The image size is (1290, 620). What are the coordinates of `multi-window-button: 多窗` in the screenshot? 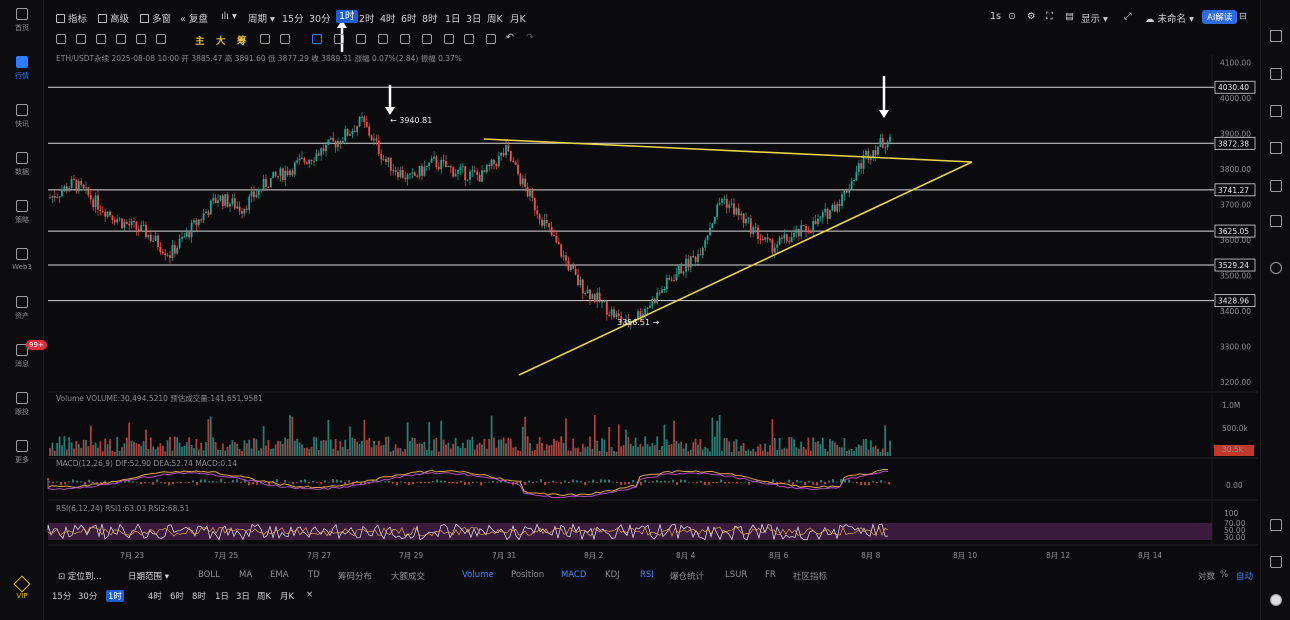 It's located at (155, 18).